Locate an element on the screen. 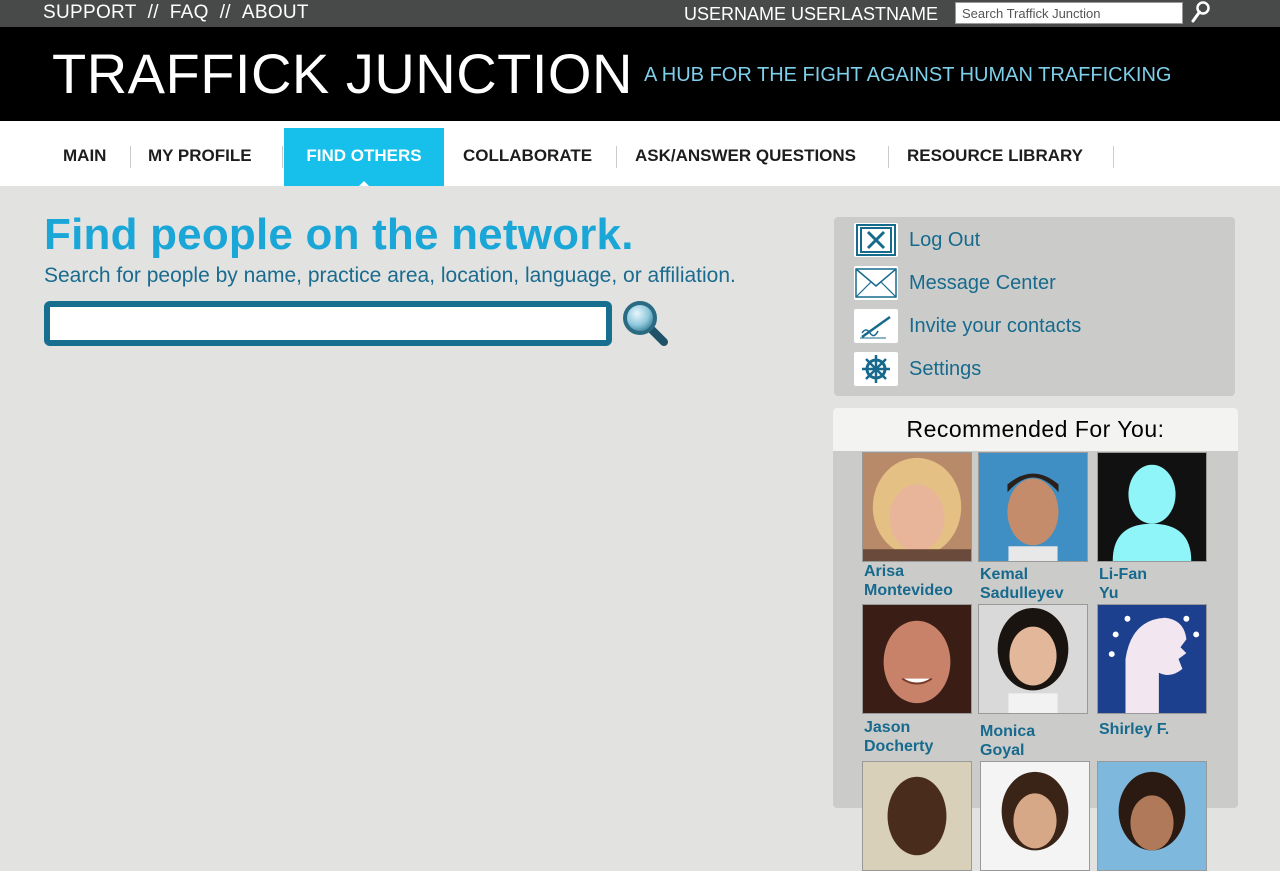 The height and width of the screenshot is (871, 1280). person-name: Kemal Sadulleyev is located at coordinates (1022, 584).